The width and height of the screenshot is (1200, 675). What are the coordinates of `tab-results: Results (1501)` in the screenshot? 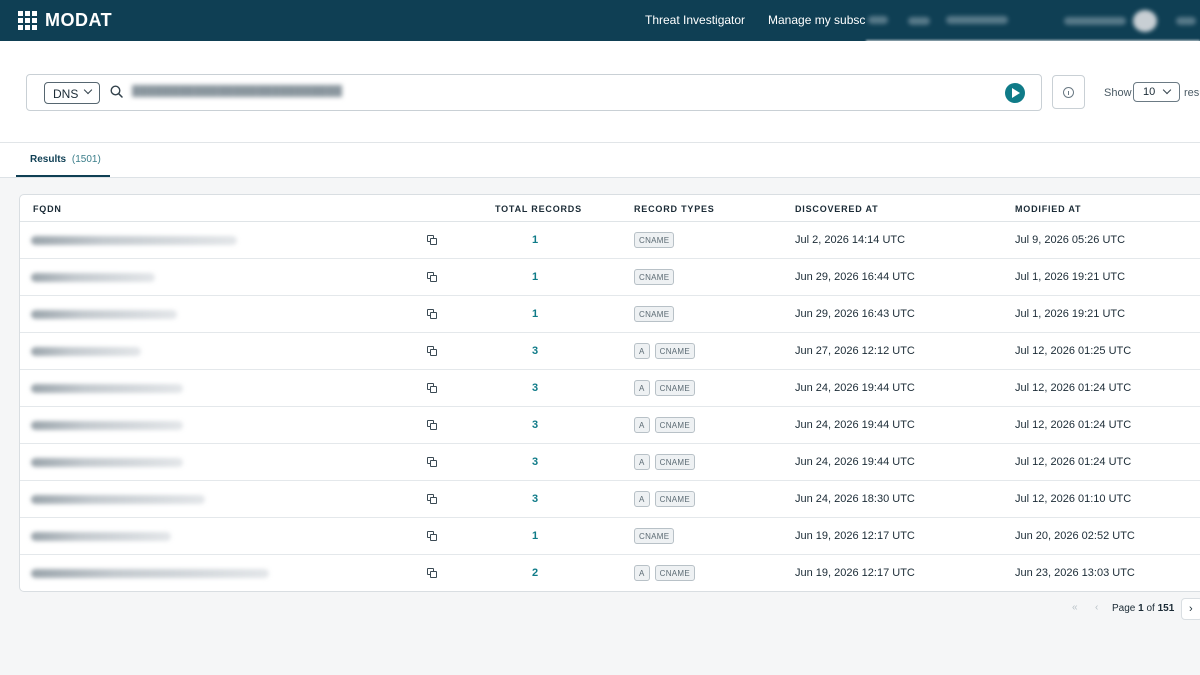 It's located at (63, 160).